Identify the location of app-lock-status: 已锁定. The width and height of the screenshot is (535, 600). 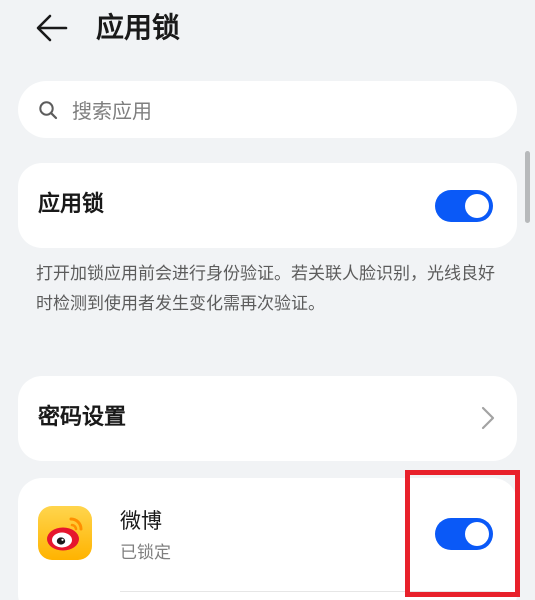
(145, 553).